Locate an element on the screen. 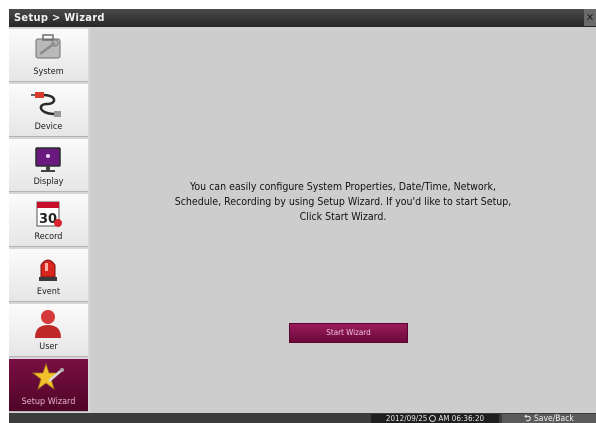  sidebar-item-display: Display is located at coordinates (48, 165).